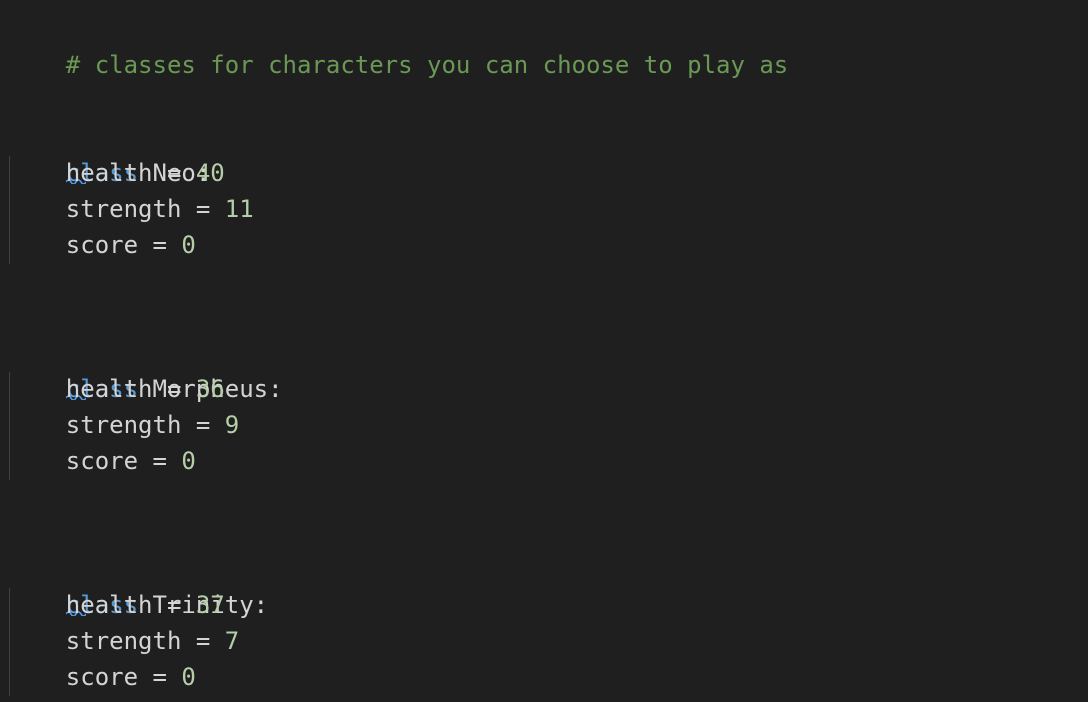 The width and height of the screenshot is (1088, 702). I want to click on attribute-value: 11, so click(239, 209).